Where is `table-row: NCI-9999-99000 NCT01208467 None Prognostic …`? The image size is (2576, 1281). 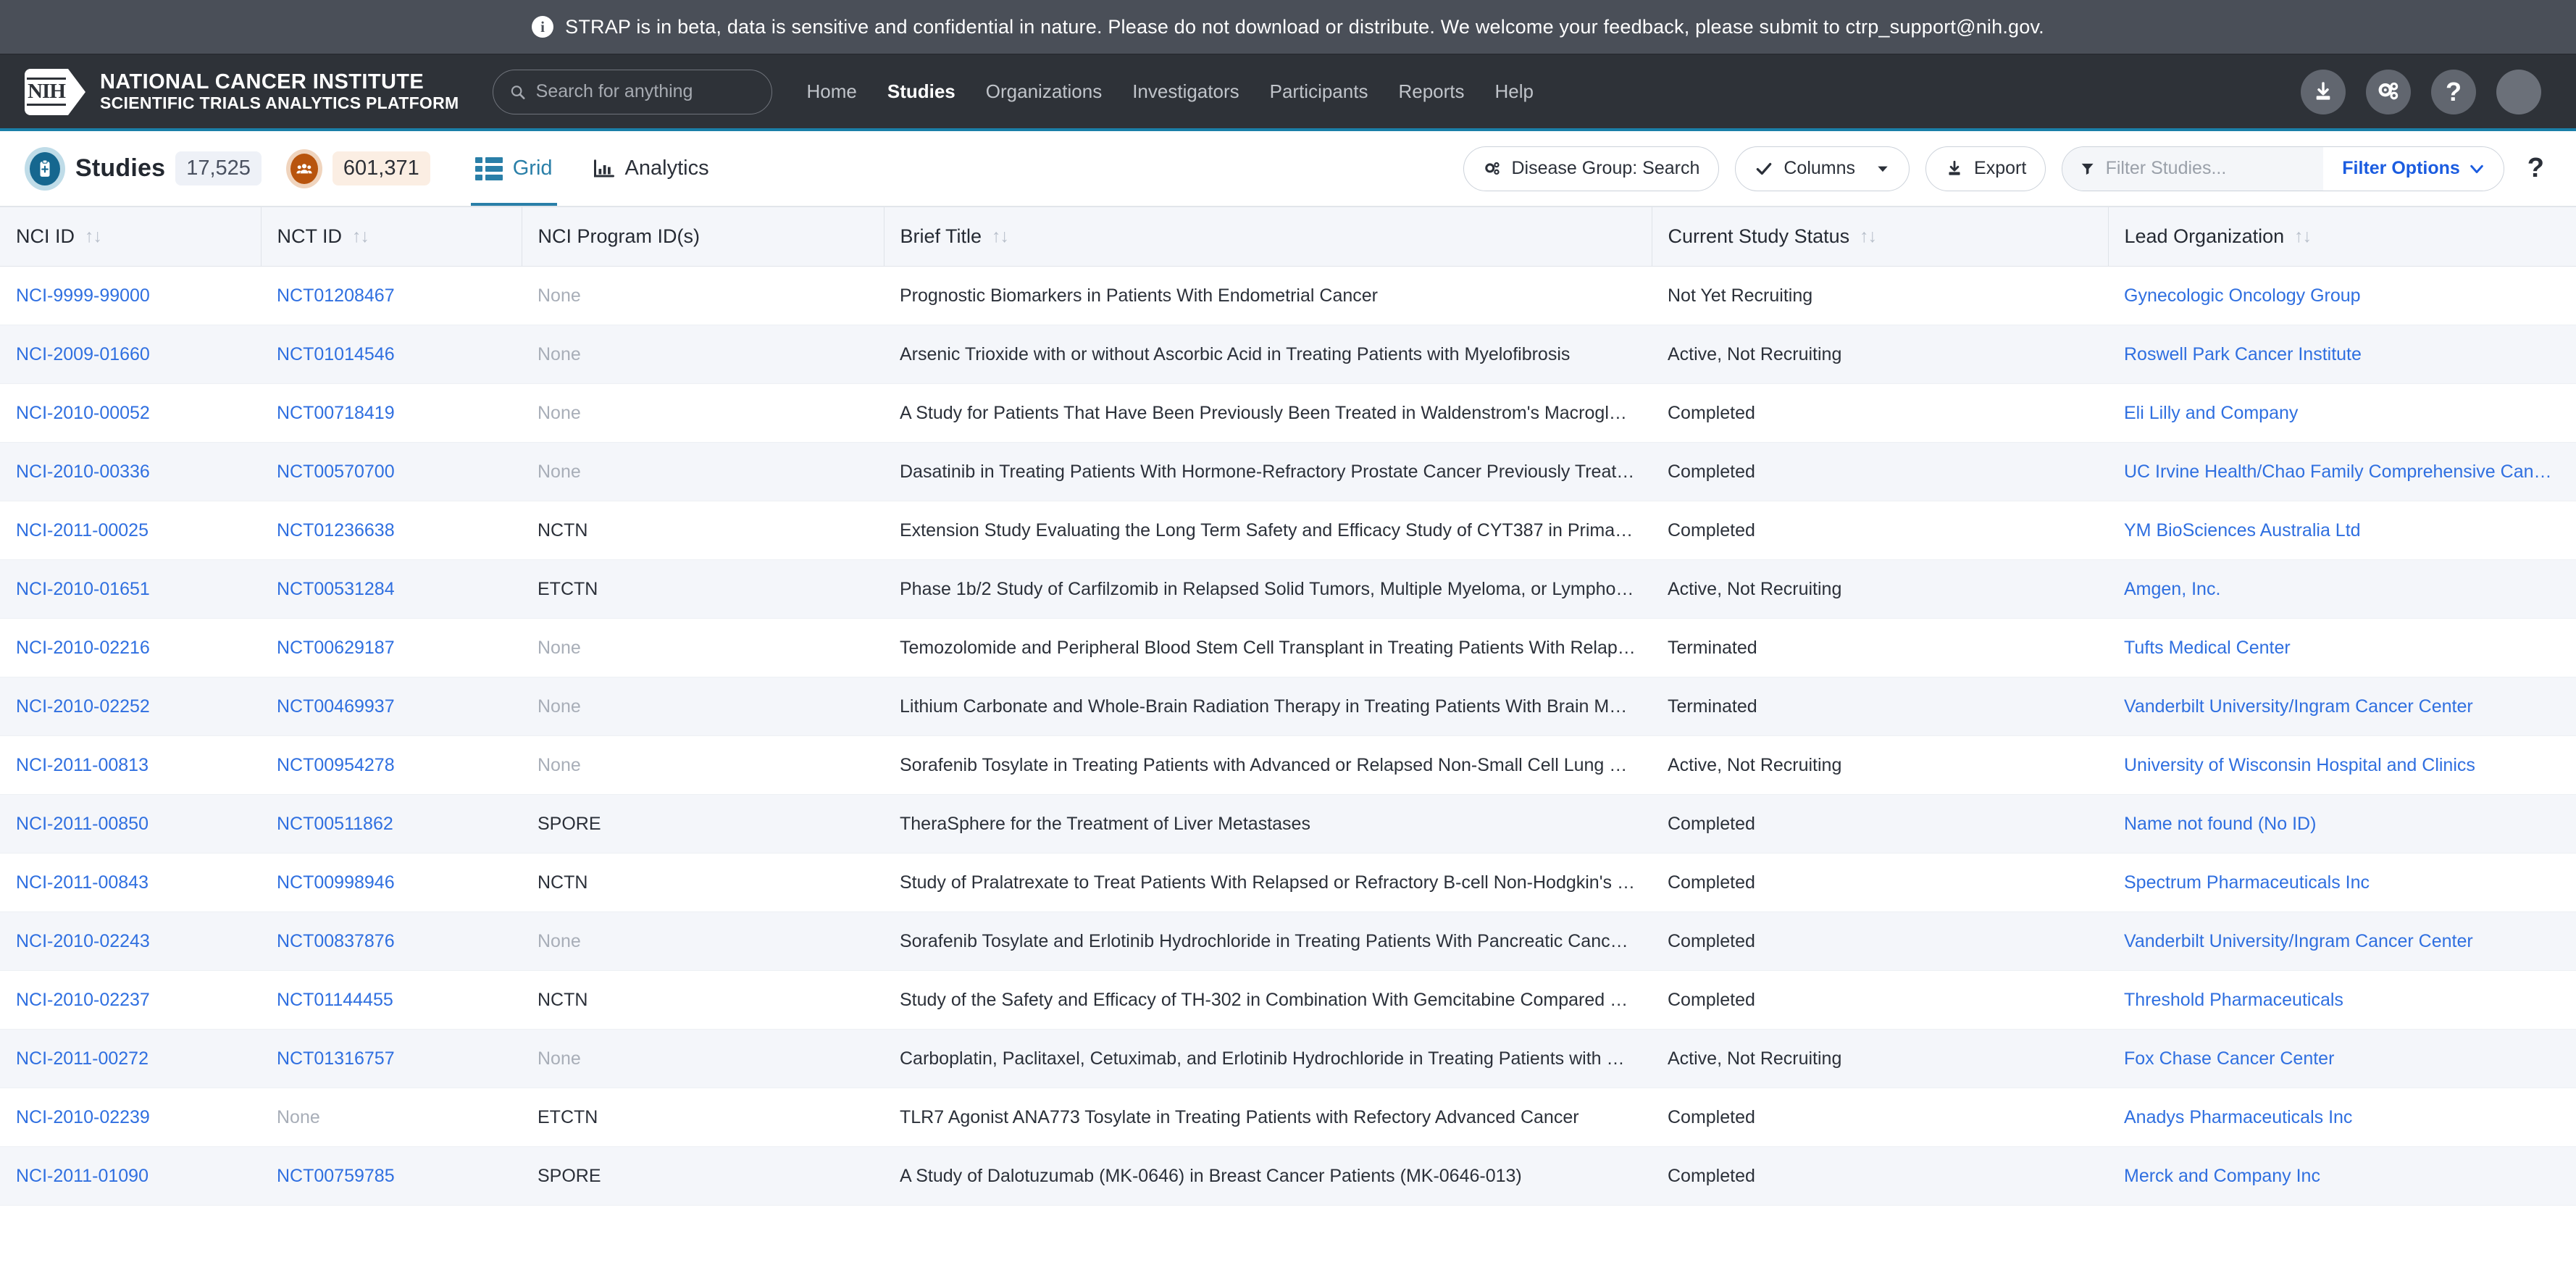 table-row: NCI-9999-99000 NCT01208467 None Prognostic … is located at coordinates (1288, 295).